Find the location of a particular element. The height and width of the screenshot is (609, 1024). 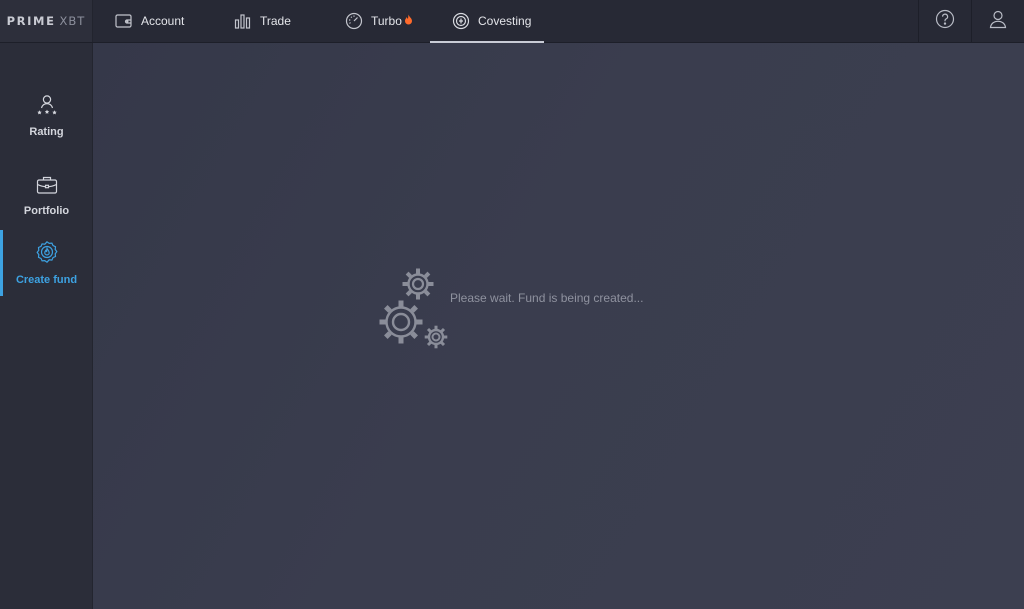

nav-turbo: Turbo is located at coordinates (376, 21).